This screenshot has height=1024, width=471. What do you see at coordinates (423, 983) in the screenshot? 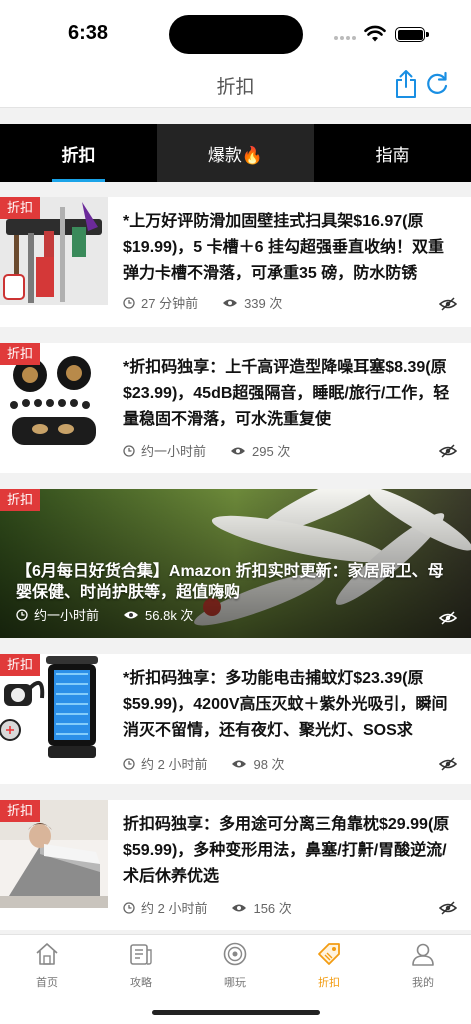
I see `bottom-tab-label: 我的` at bounding box center [423, 983].